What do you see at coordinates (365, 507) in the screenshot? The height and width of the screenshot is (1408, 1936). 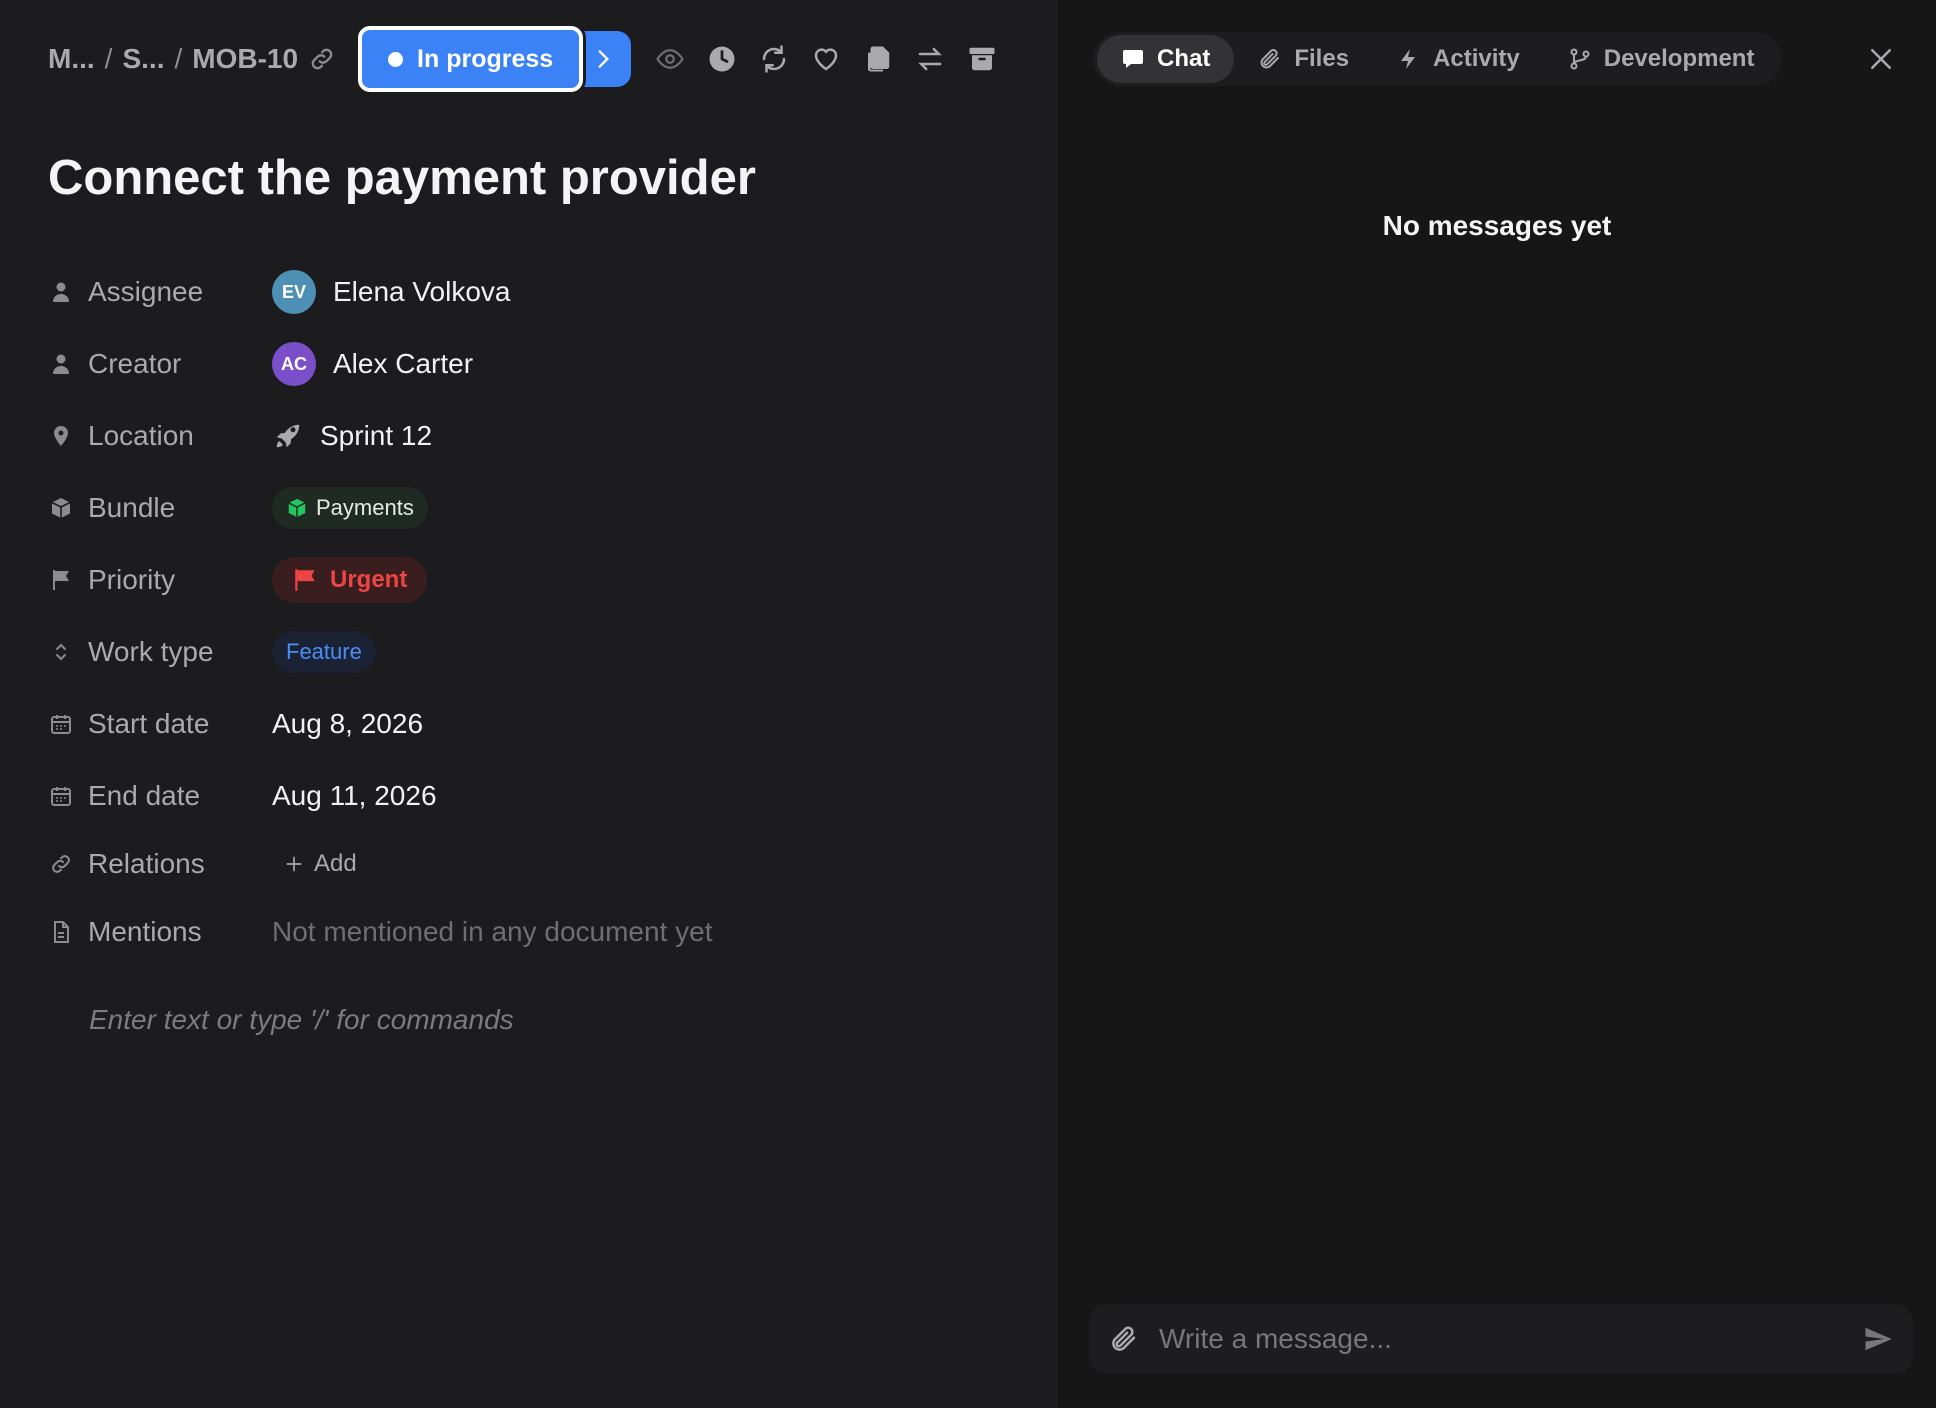 I see `bundle-text: Payments` at bounding box center [365, 507].